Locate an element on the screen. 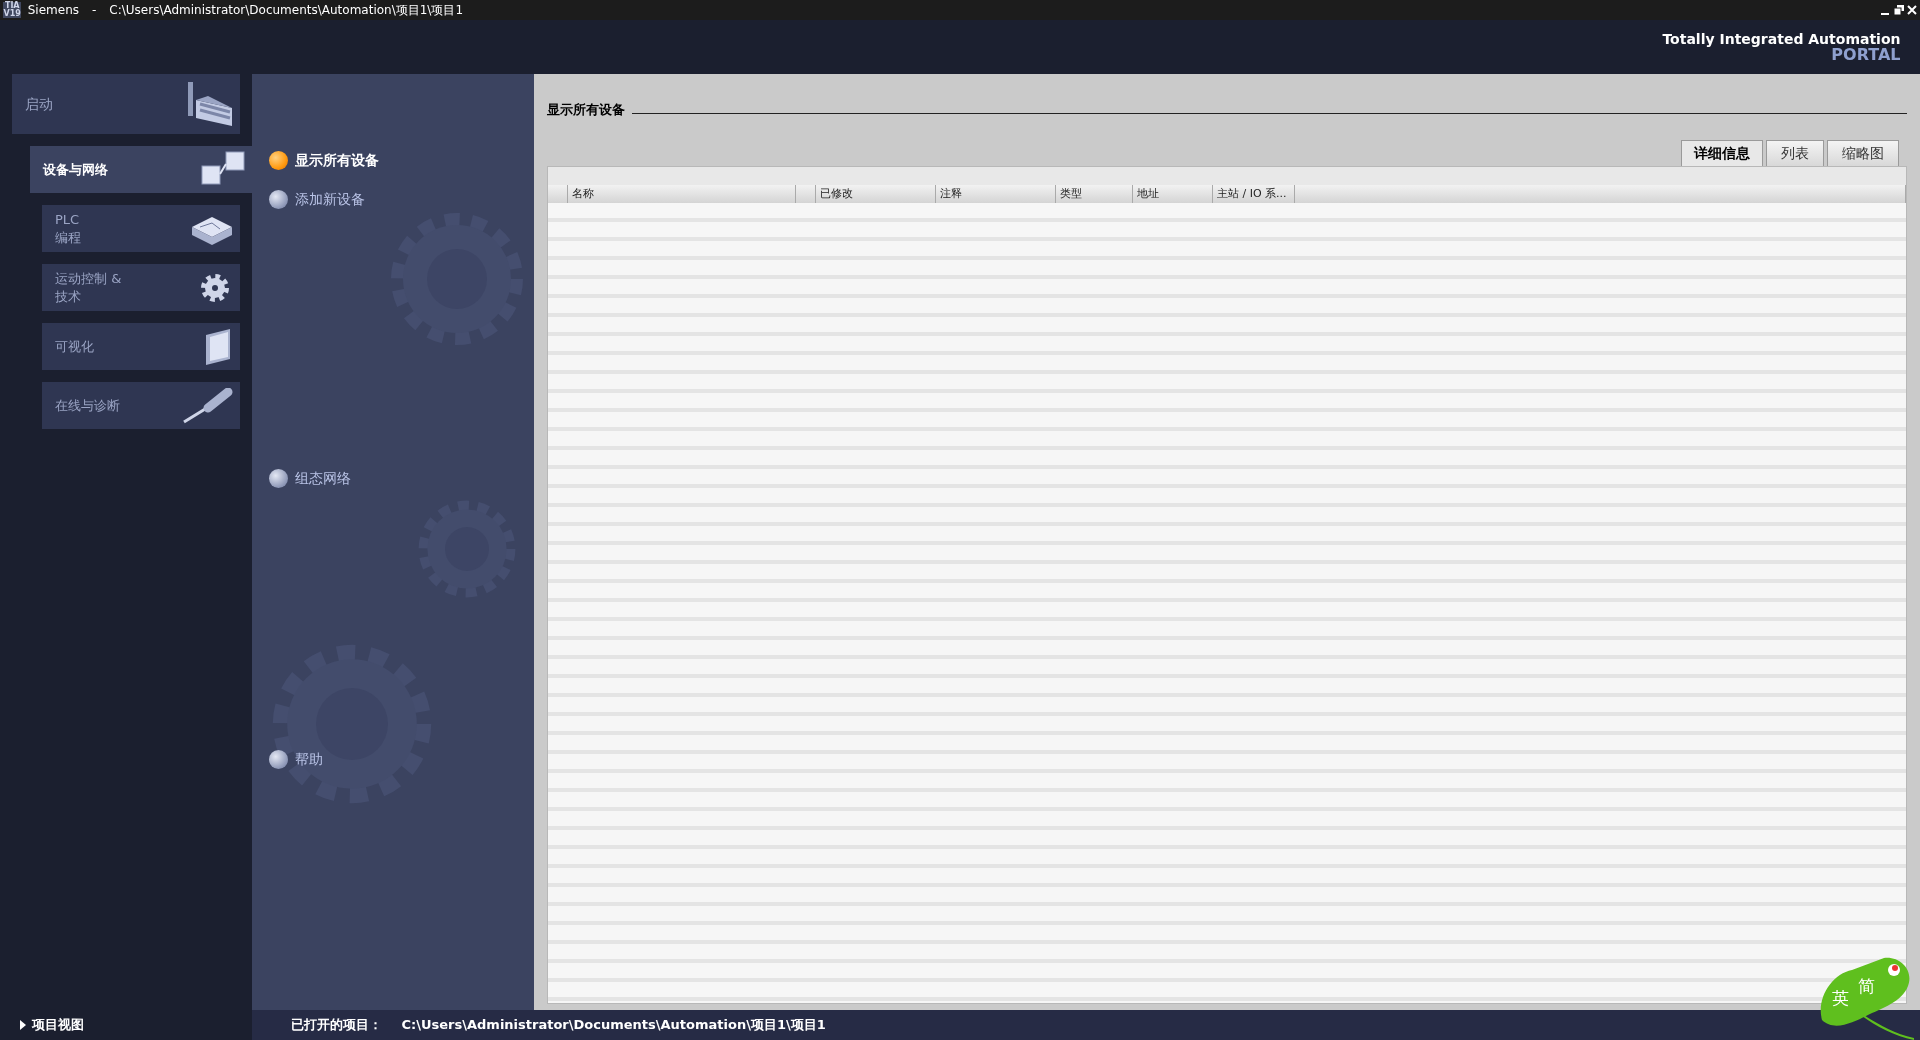 This screenshot has height=1040, width=1920. window-title: Siemens is located at coordinates (53, 10).